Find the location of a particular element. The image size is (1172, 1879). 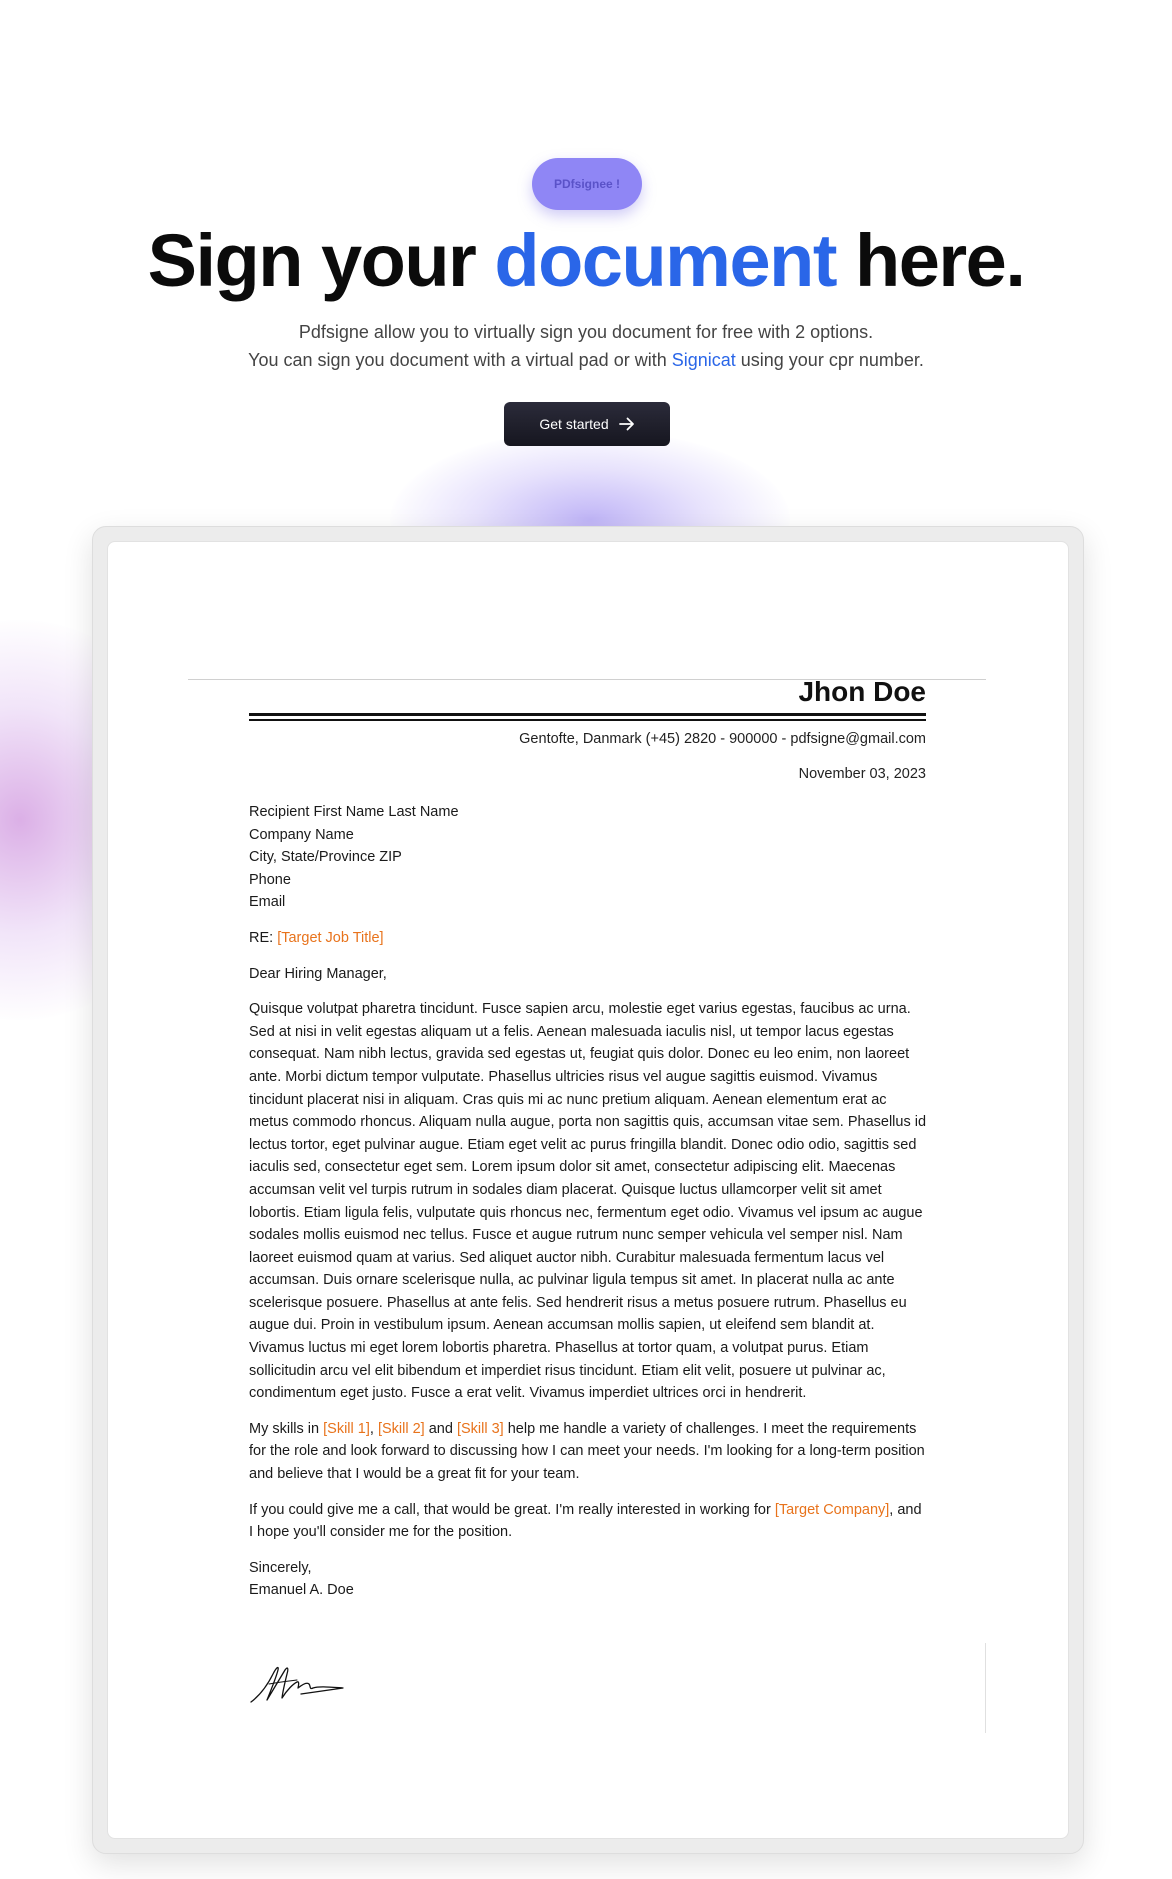

skill-3: [Skill 3] is located at coordinates (480, 1428).